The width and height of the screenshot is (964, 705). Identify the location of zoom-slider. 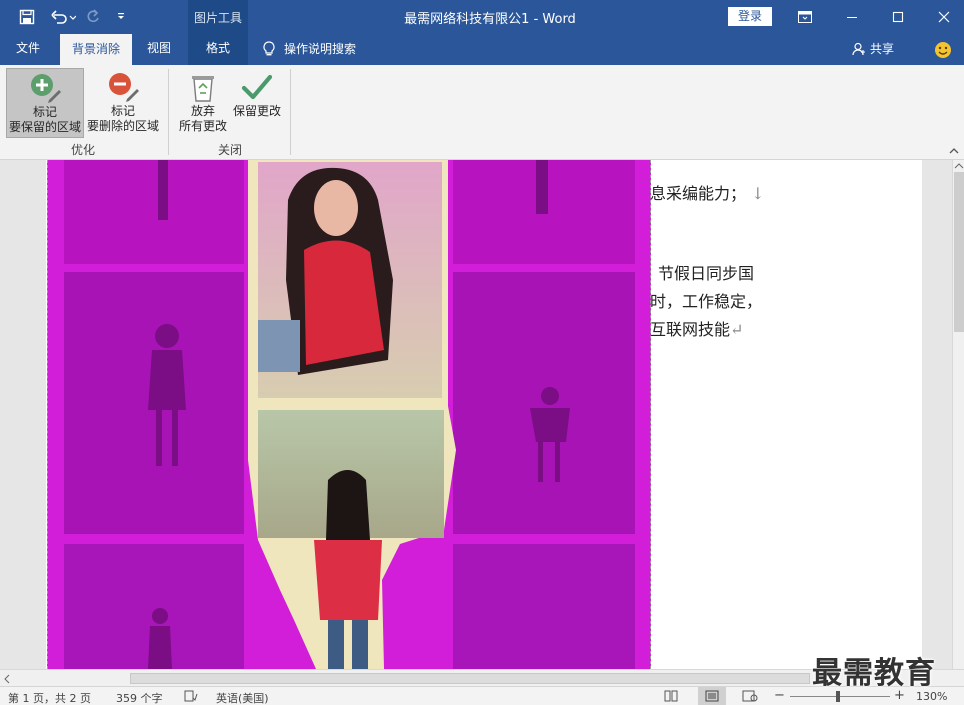
(840, 696).